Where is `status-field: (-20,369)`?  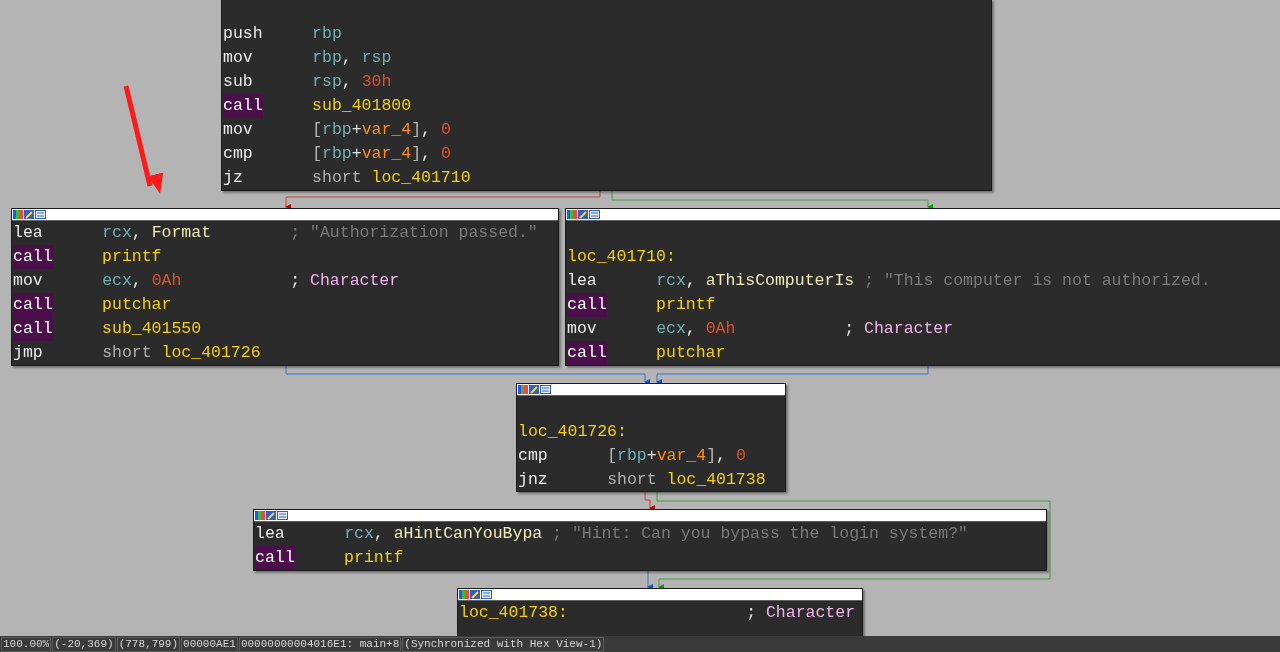
status-field: (-20,369) is located at coordinates (84, 644).